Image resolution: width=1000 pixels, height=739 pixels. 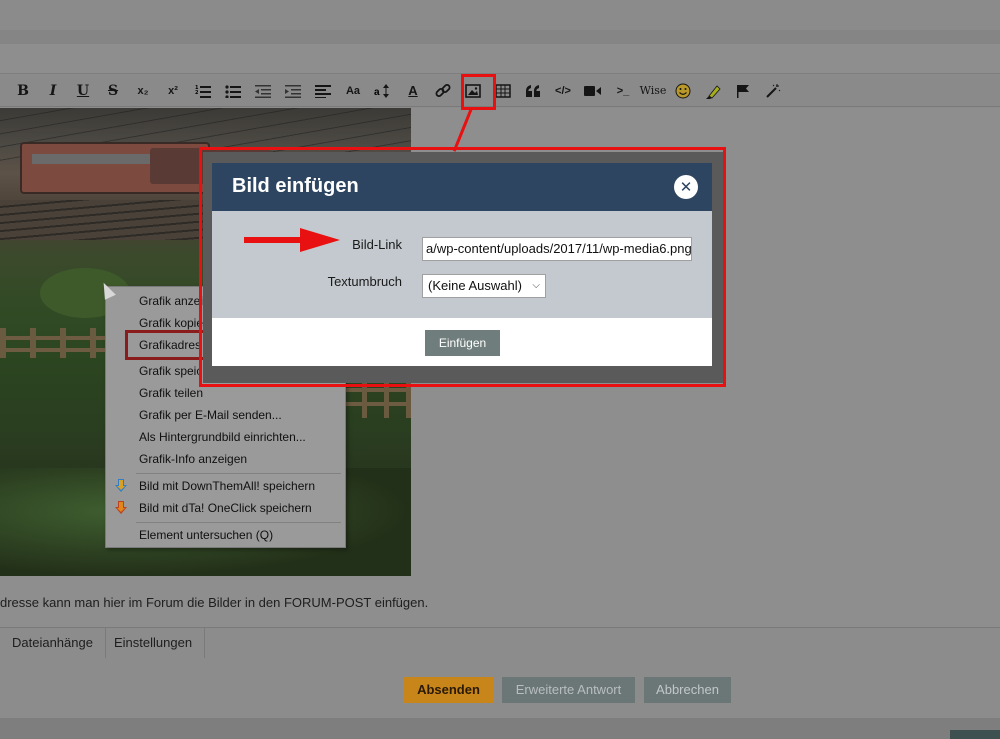 I want to click on ordered-list-icon: 12, so click(x=203, y=91).